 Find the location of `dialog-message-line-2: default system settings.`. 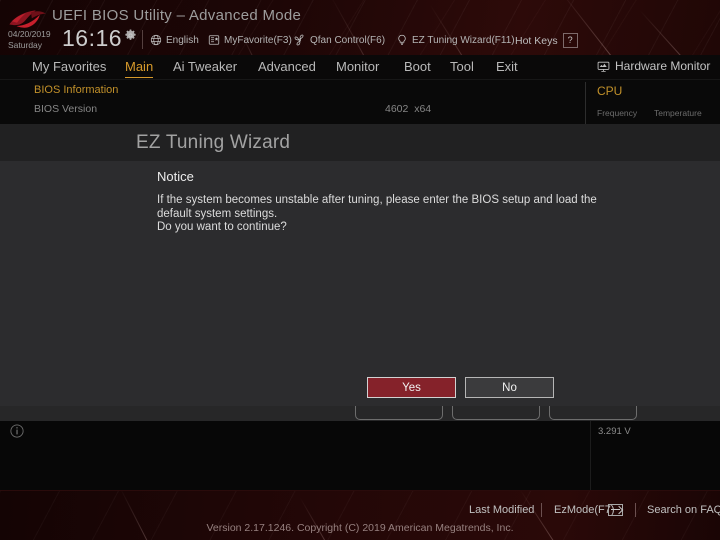

dialog-message-line-2: default system settings. is located at coordinates (217, 213).